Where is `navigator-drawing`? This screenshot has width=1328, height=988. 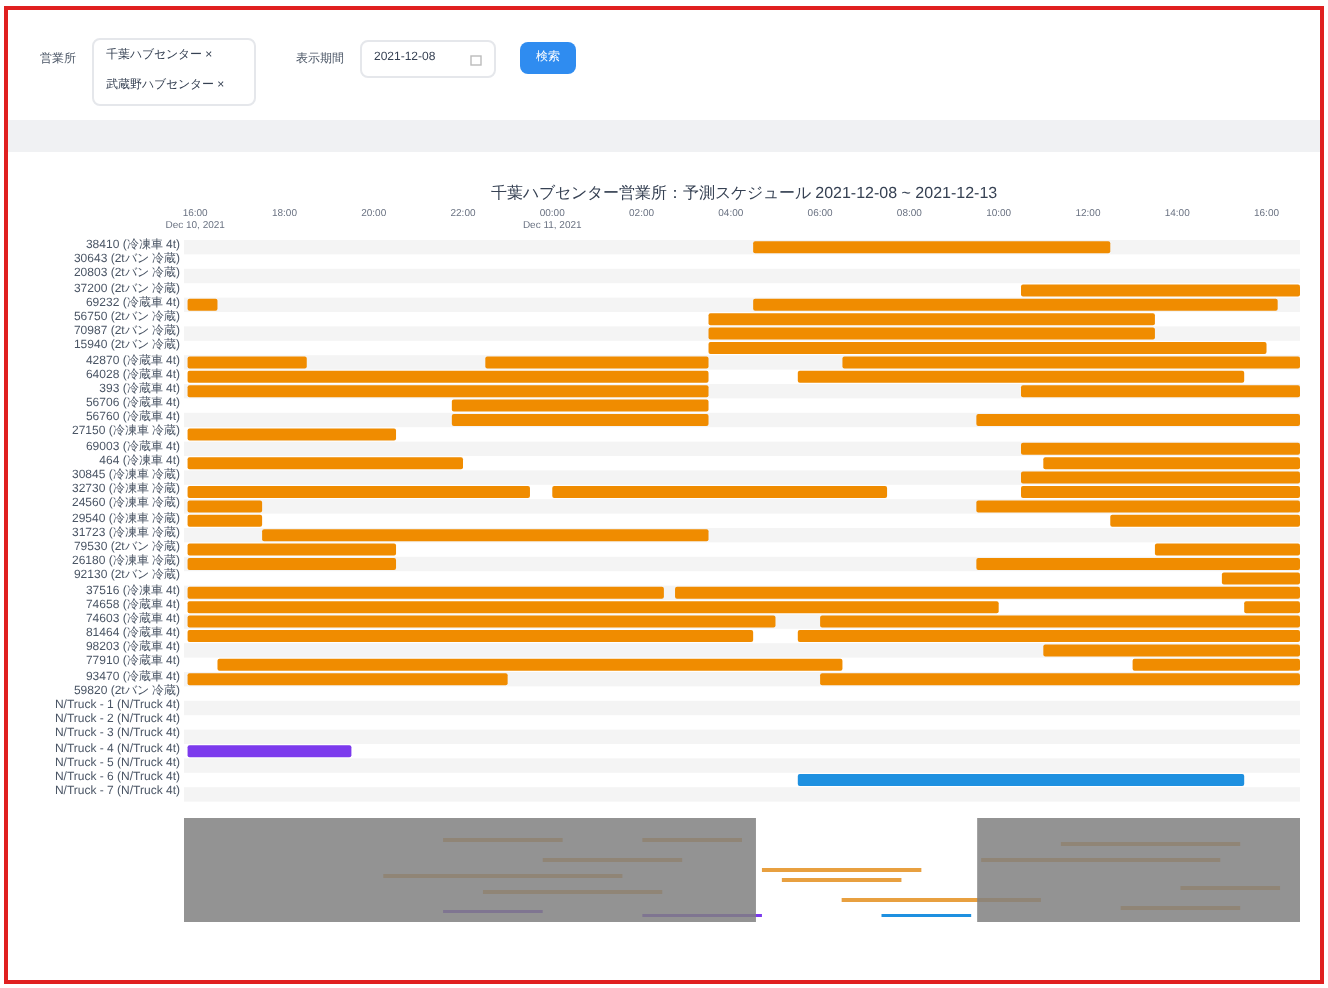
navigator-drawing is located at coordinates (742, 869).